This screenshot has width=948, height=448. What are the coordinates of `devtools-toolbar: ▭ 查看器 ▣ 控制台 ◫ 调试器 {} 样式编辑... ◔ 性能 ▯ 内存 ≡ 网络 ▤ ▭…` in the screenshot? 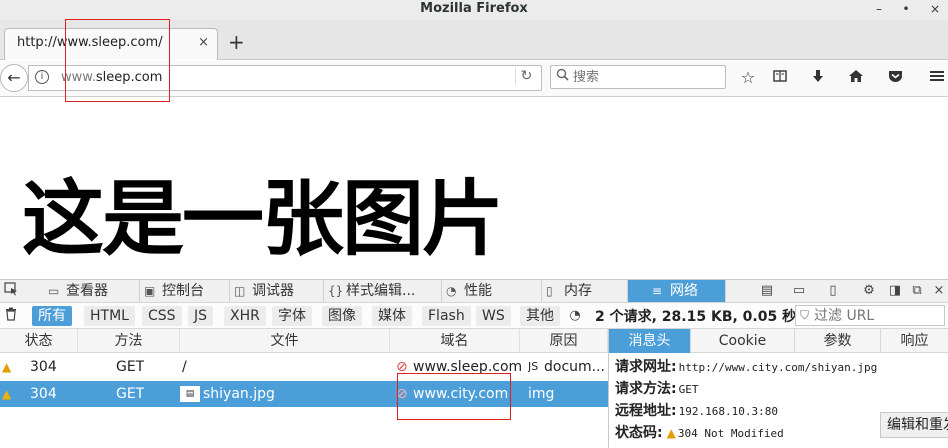 It's located at (474, 291).